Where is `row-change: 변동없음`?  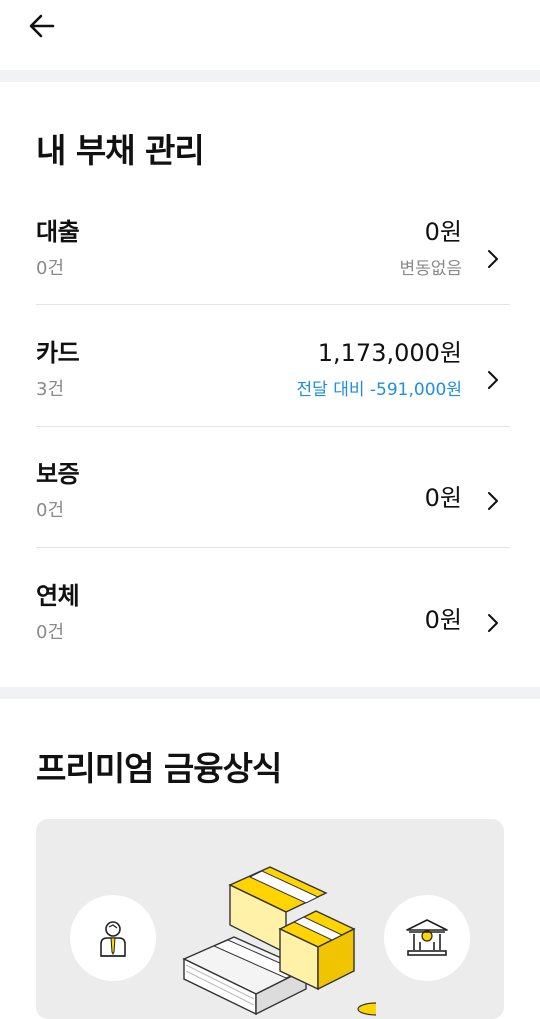
row-change: 변동없음 is located at coordinates (430, 269).